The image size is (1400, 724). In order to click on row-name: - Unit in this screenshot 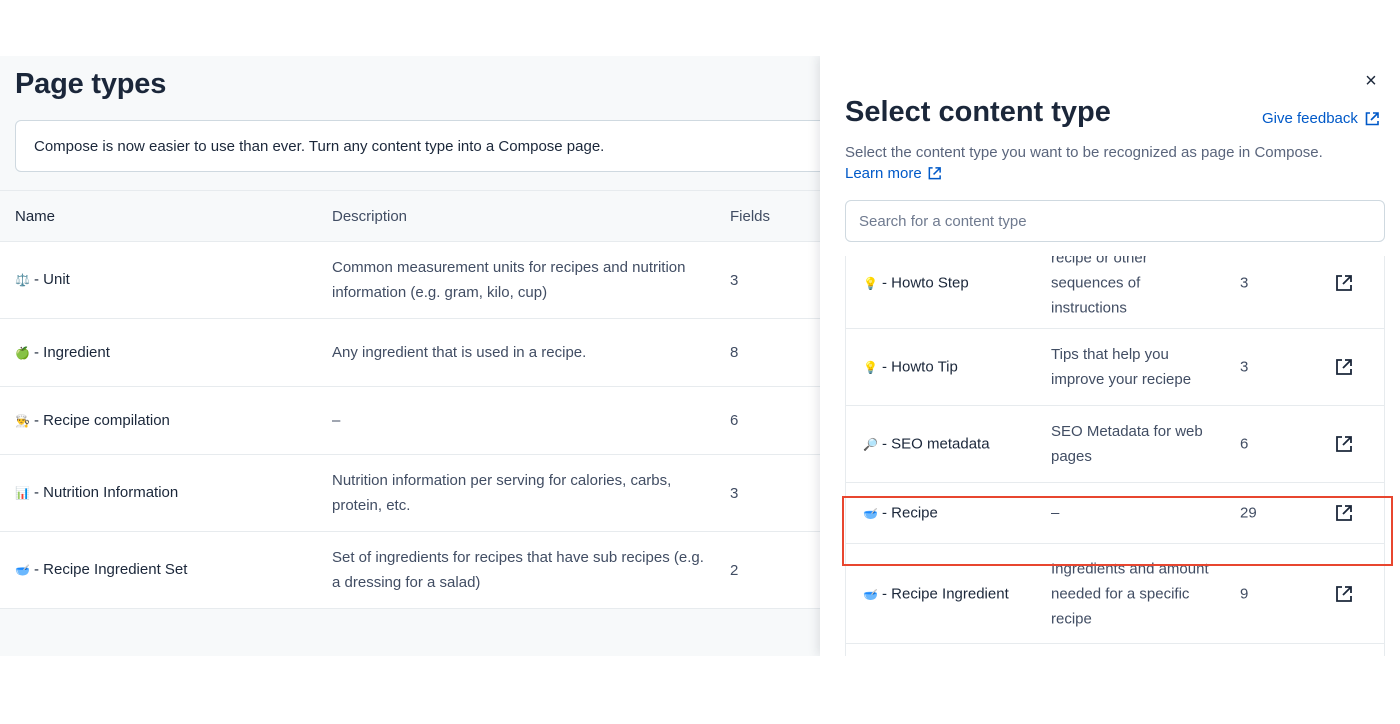, I will do `click(52, 279)`.